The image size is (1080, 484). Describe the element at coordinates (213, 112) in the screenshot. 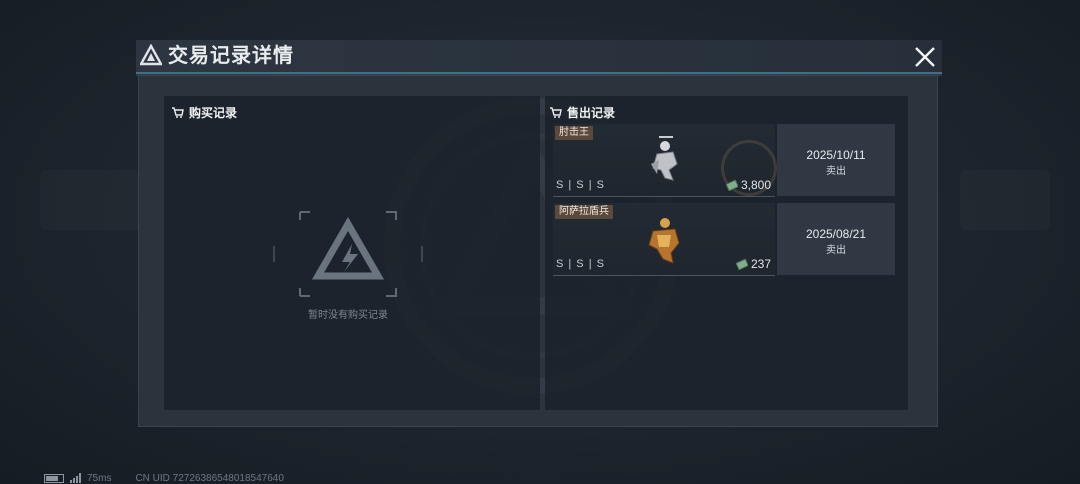

I see `purchase-header-label: 购买记录` at that location.